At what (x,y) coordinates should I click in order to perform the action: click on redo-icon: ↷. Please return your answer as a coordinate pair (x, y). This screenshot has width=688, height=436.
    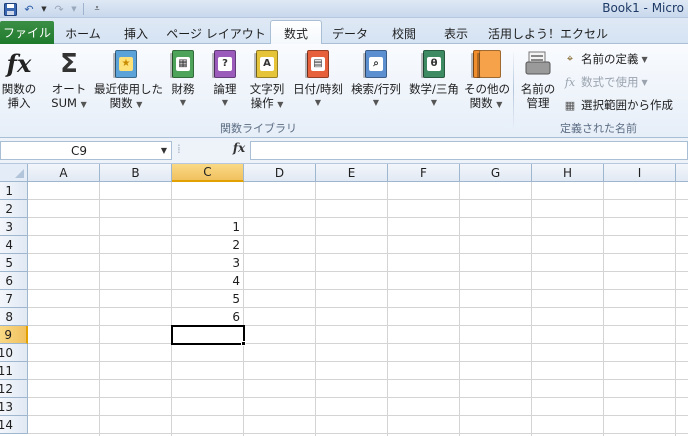
    Looking at the image, I should click on (59, 9).